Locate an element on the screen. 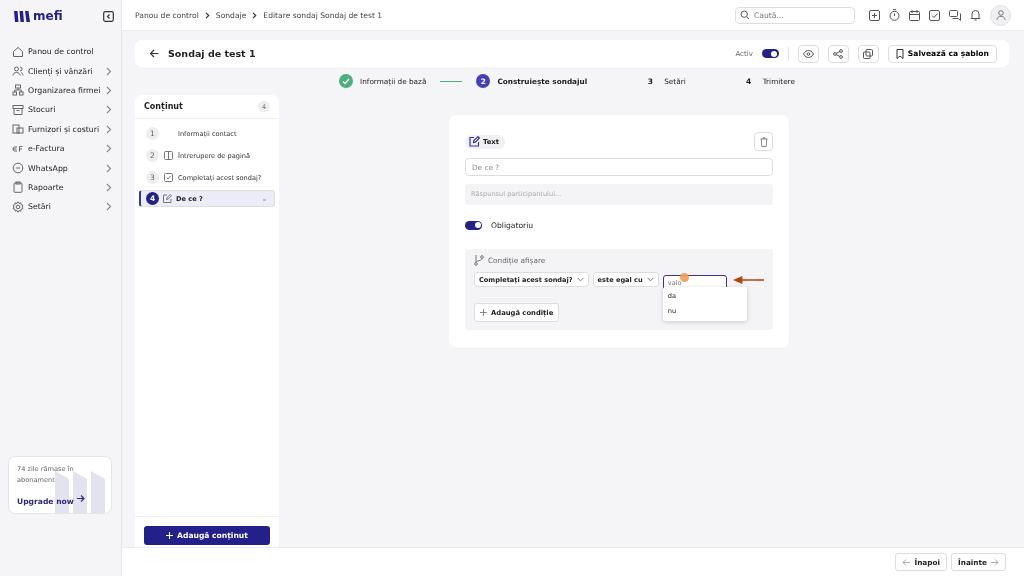  eye-icon is located at coordinates (808, 53).